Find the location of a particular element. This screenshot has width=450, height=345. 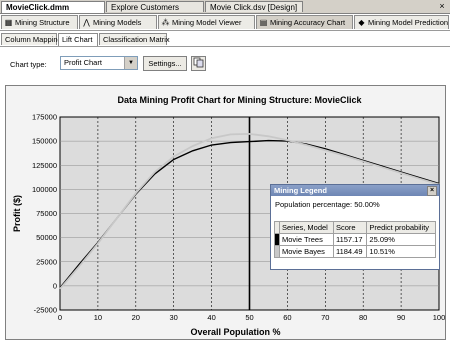

legend-title-bar: Mining Legend × is located at coordinates (355, 190).